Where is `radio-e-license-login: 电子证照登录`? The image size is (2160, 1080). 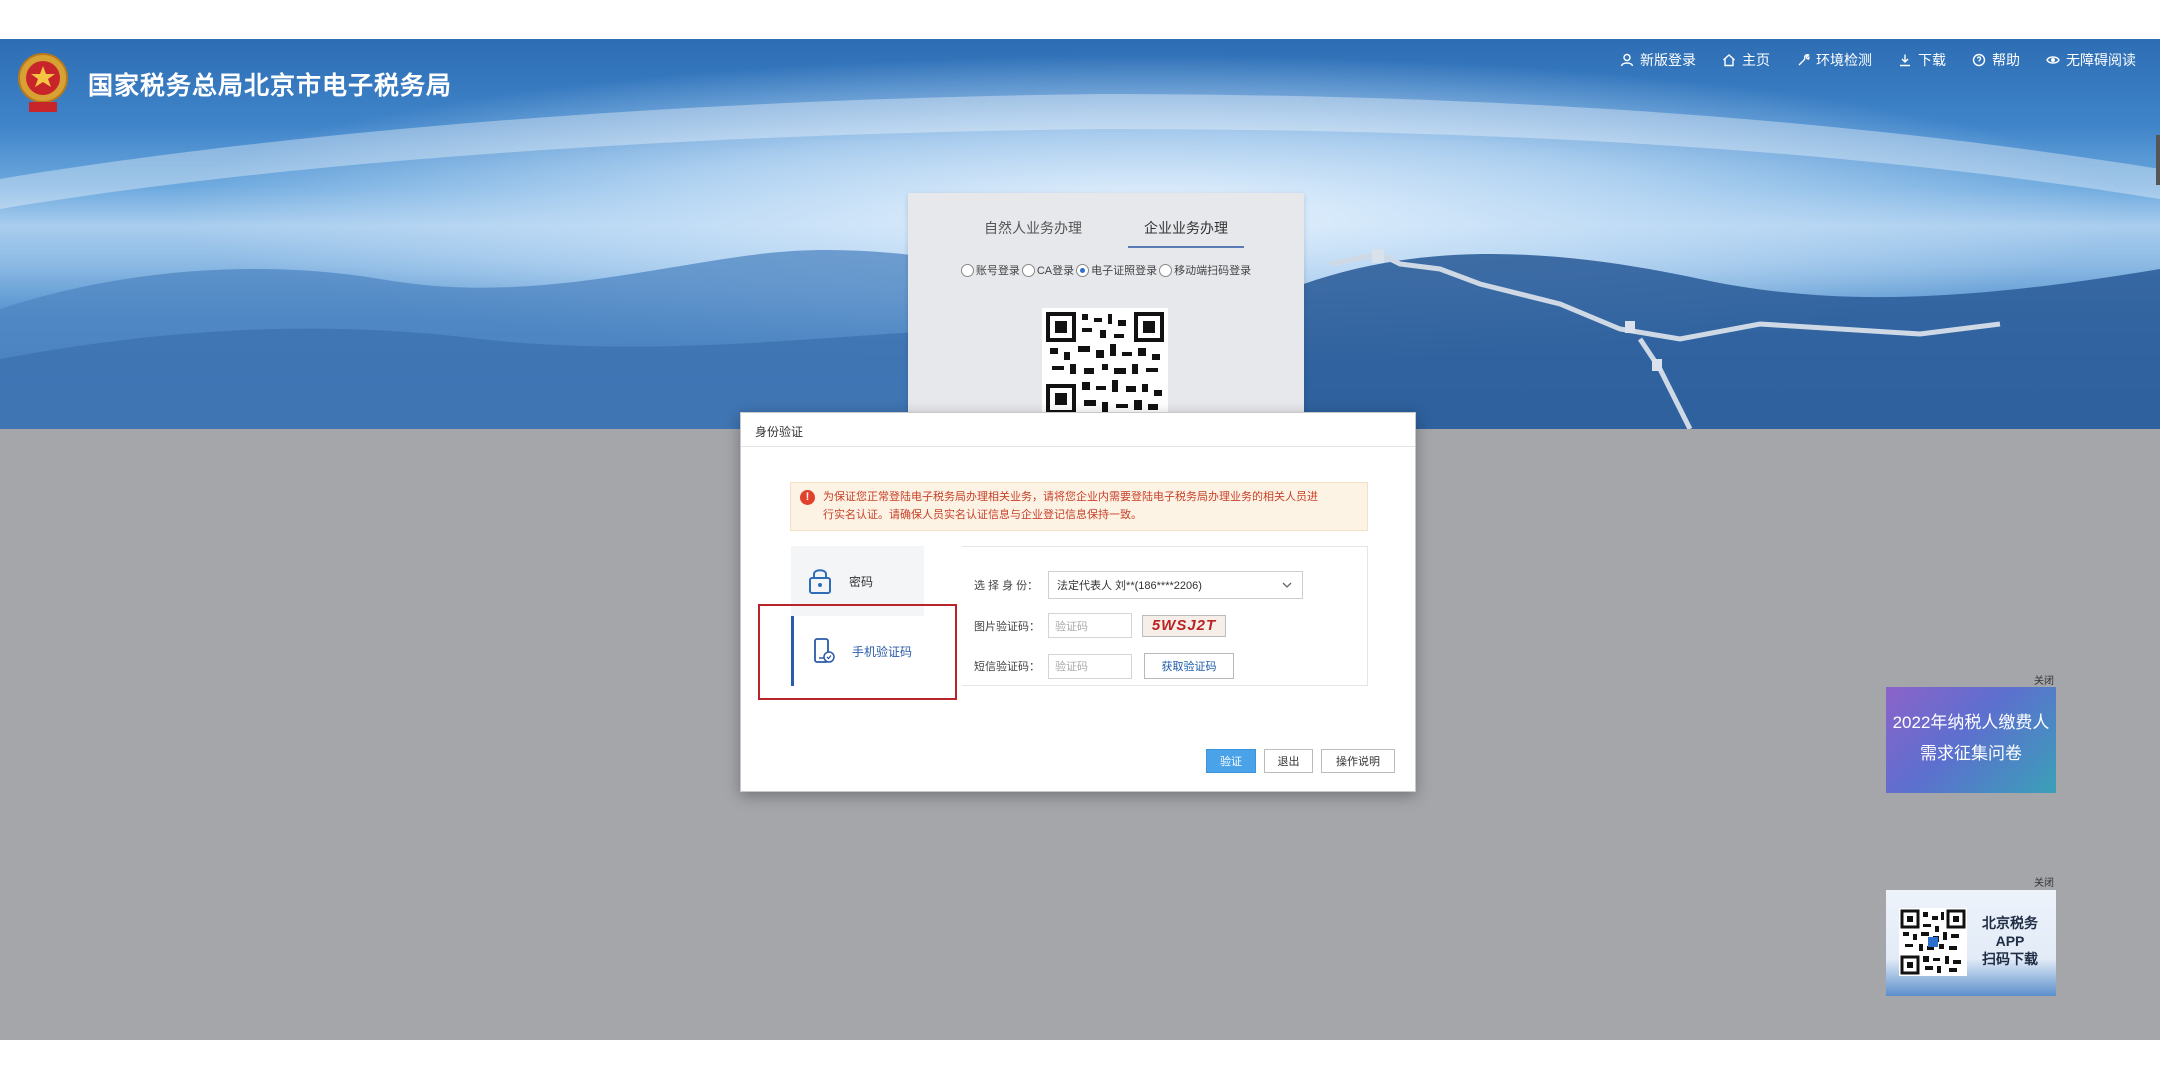
radio-e-license-login: 电子证照登录 is located at coordinates (1116, 270).